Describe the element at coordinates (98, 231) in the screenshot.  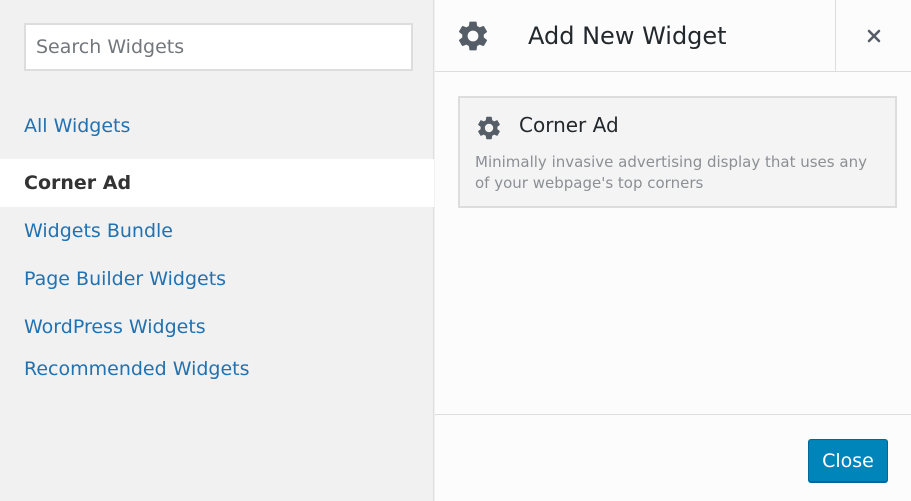
I see `category-label: Widgets Bundle` at that location.